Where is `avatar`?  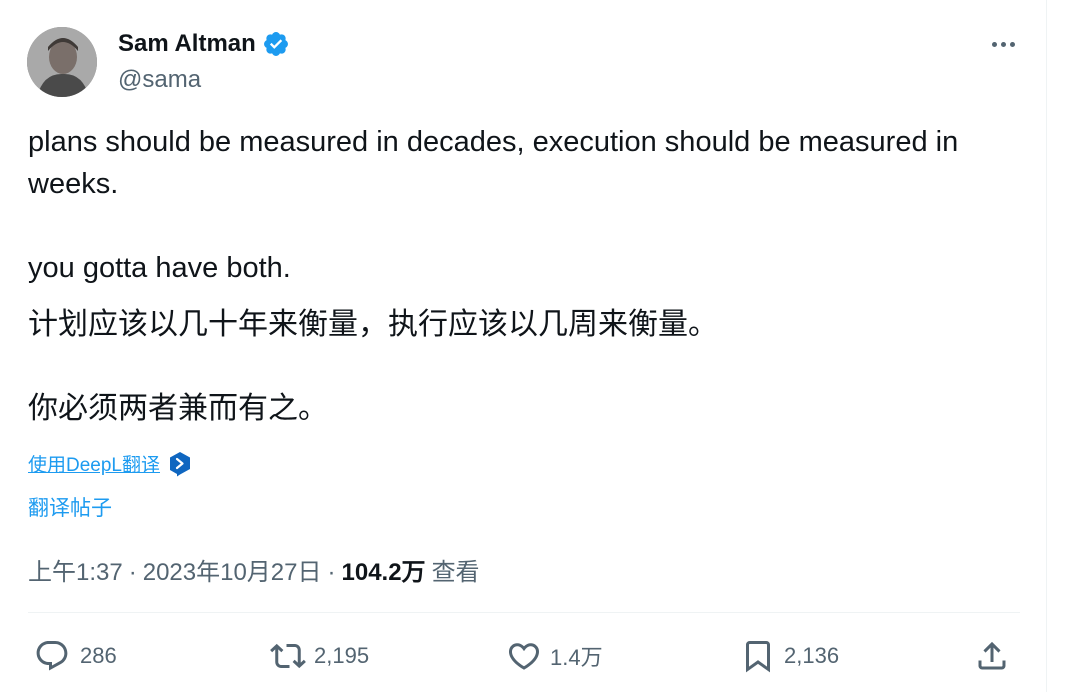
avatar is located at coordinates (62, 62).